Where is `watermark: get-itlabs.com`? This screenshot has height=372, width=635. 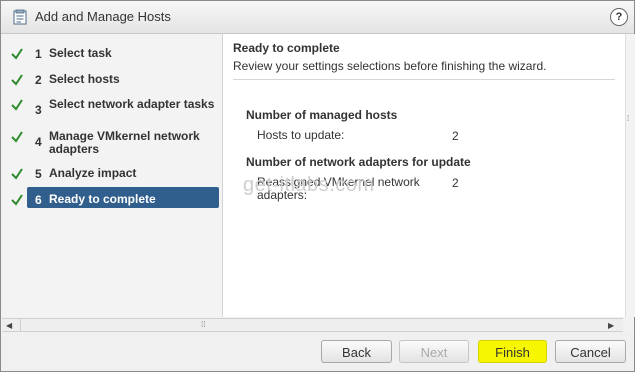
watermark: get-itlabs.com is located at coordinates (309, 185).